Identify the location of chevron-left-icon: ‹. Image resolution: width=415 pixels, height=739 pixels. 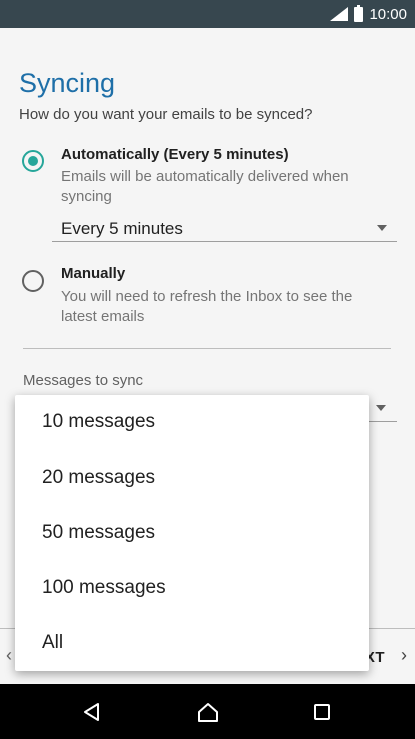
(9, 655).